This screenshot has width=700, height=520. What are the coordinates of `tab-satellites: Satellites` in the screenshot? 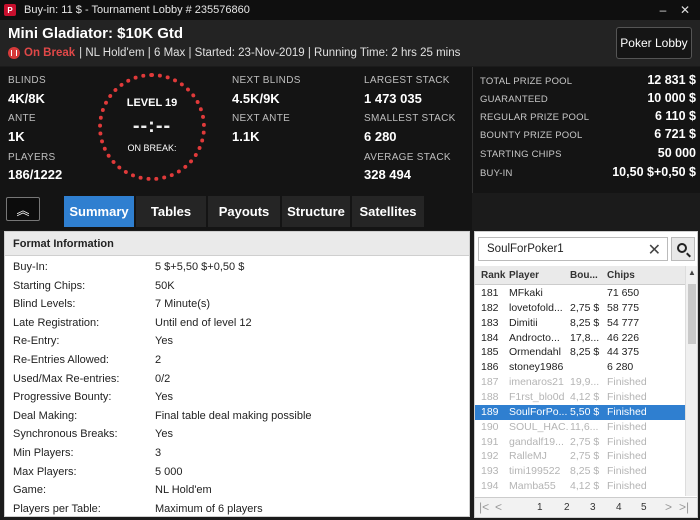 It's located at (388, 211).